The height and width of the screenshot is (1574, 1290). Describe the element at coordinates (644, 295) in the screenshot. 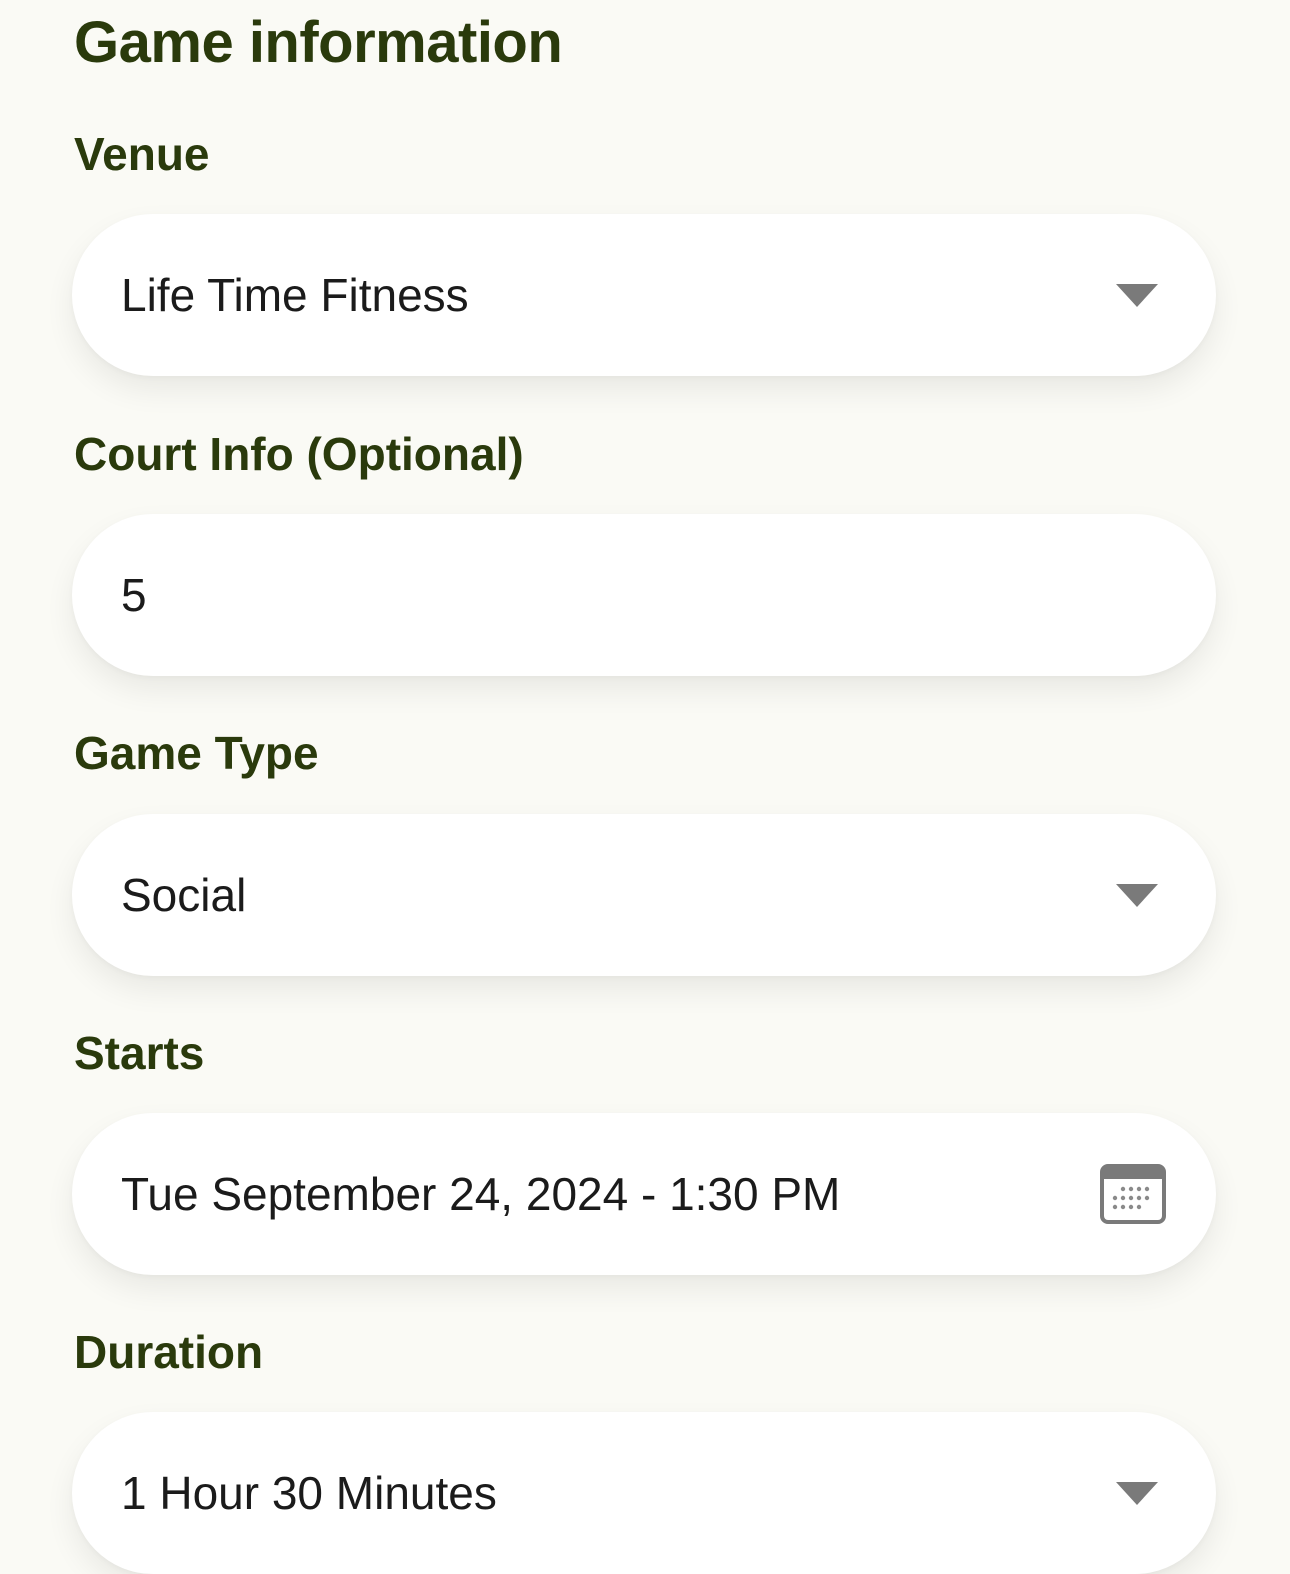

I see `venue-select: Life Time Fitness` at that location.